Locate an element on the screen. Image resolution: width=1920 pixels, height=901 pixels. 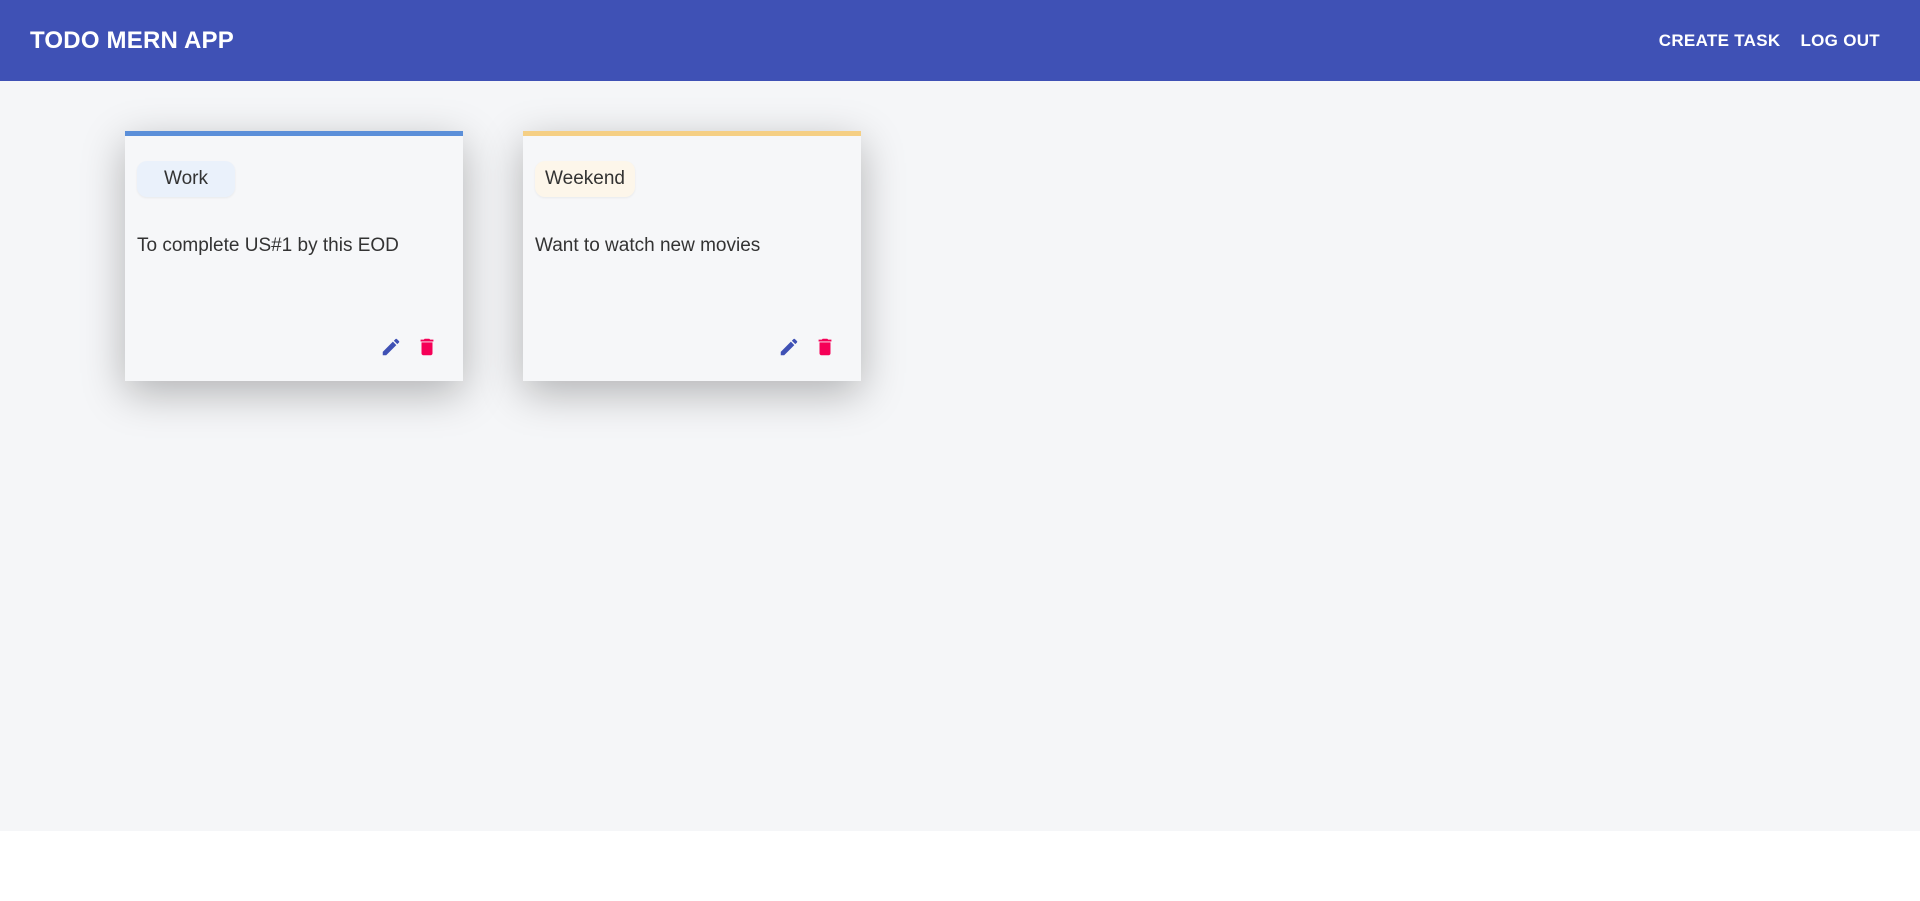
task-card: Work To complete US#1 by this EOD is located at coordinates (294, 256).